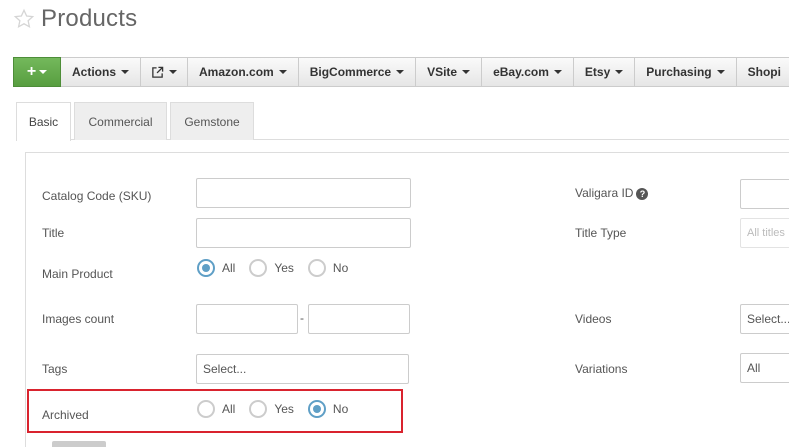  I want to click on radio-label: Yes, so click(284, 268).